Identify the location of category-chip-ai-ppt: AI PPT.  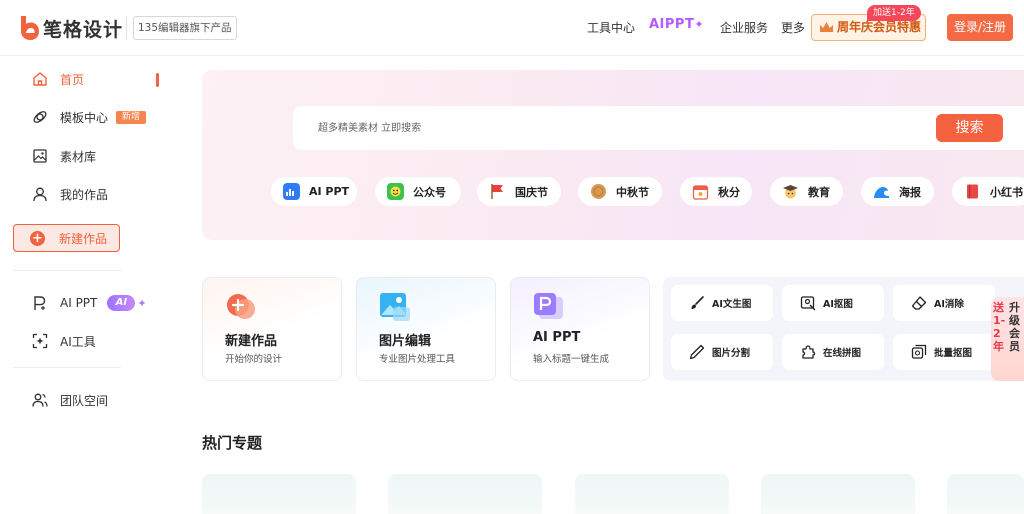
(314, 191).